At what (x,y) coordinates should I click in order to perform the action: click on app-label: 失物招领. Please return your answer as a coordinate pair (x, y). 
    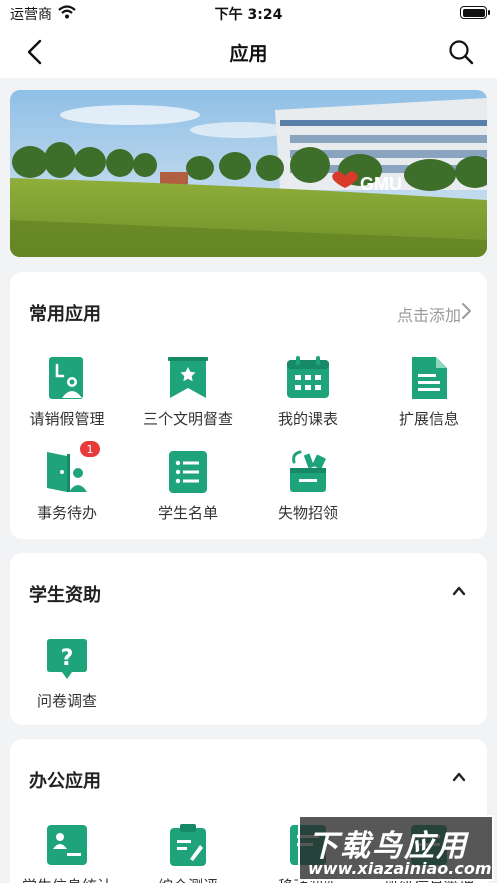
    Looking at the image, I should click on (307, 513).